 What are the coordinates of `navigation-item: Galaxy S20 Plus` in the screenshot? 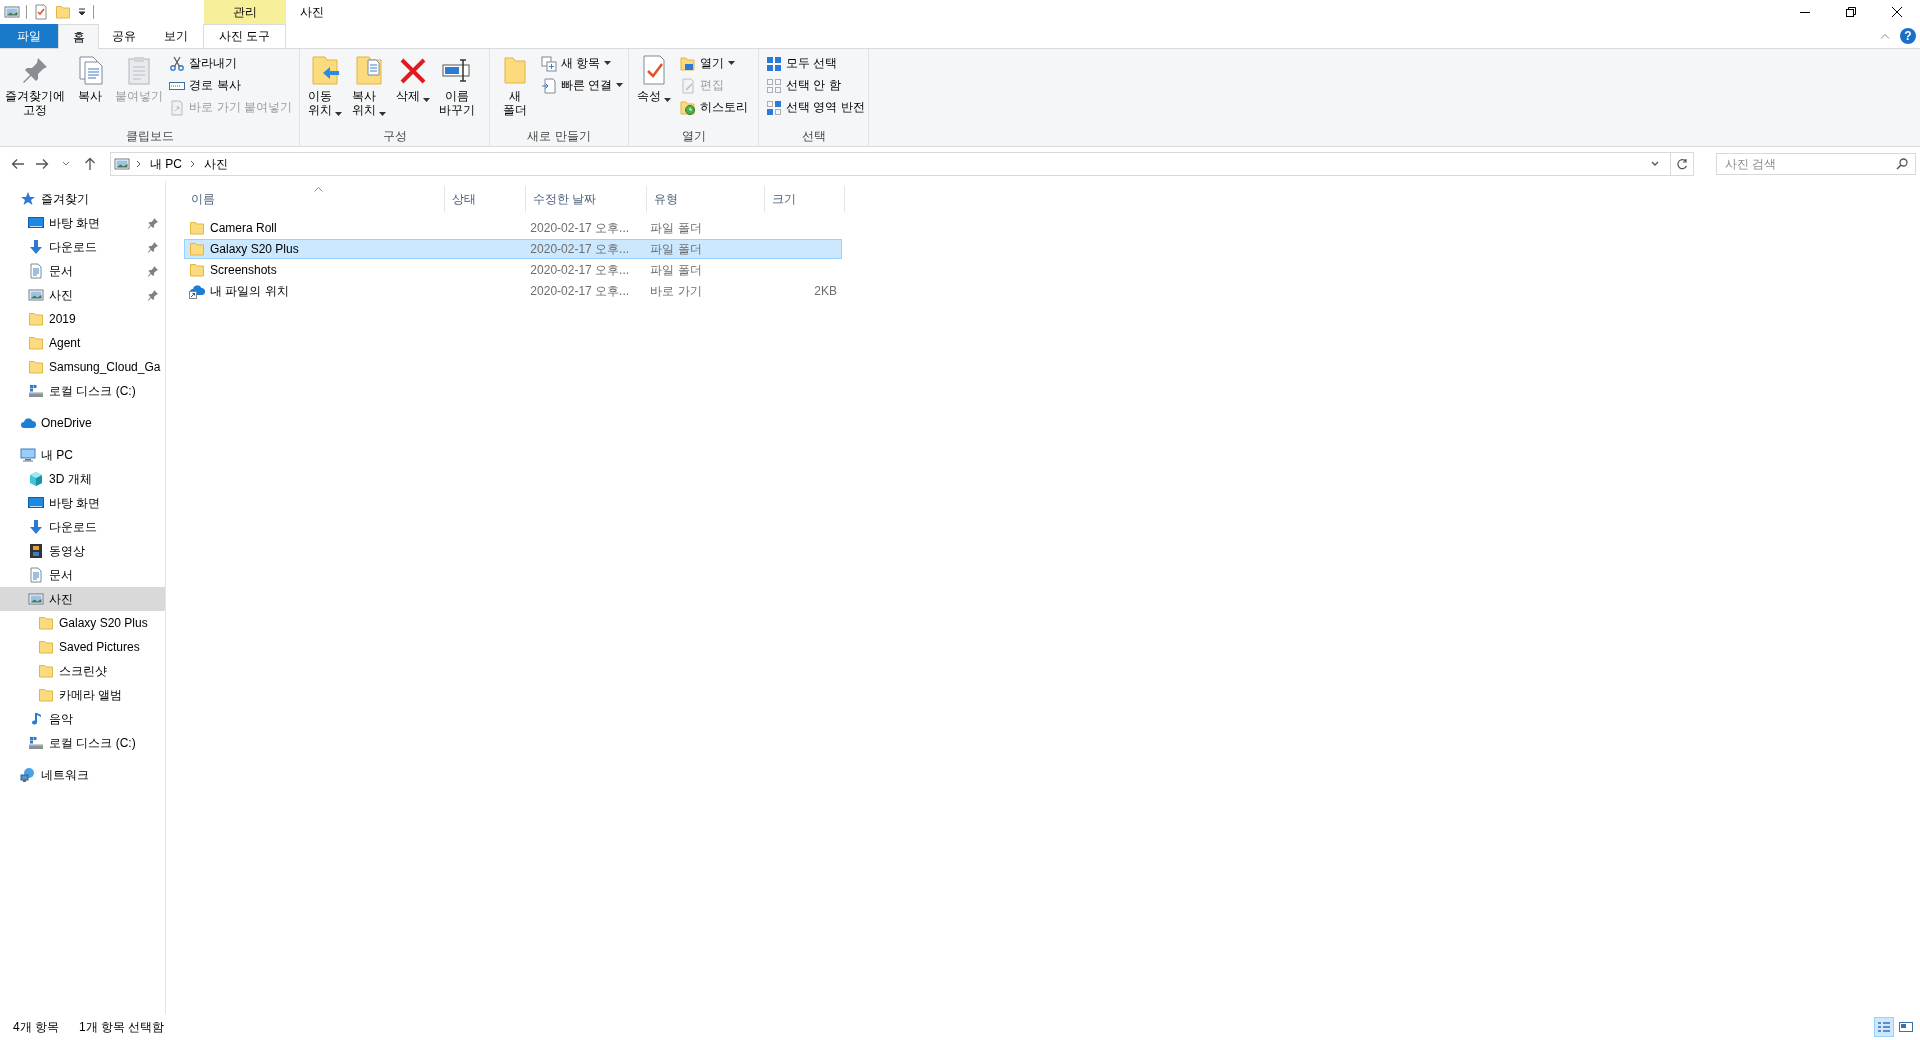 It's located at (82, 623).